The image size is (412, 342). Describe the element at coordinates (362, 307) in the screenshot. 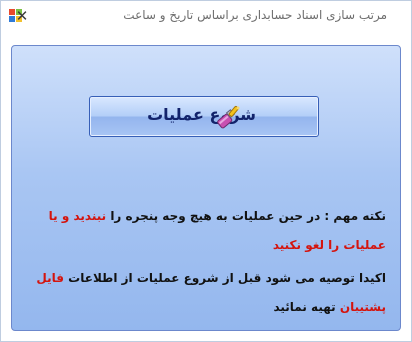

I see `backup-note-emphasis-2: پشتیبان` at that location.